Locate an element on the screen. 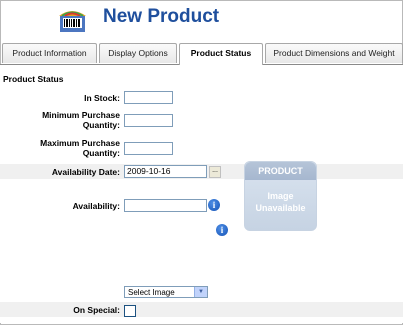 The width and height of the screenshot is (403, 325). min-qty-input is located at coordinates (148, 120).